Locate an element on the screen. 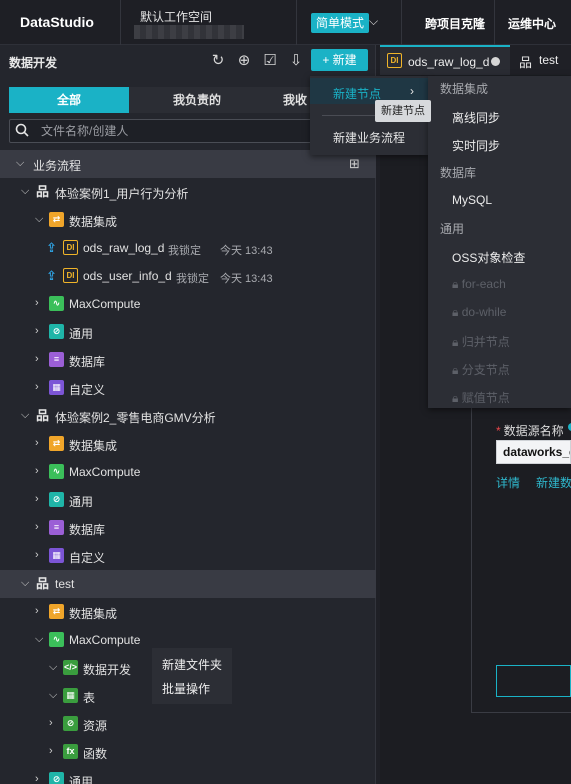  branch-node-item: 🔒︎ 分支节点 is located at coordinates (481, 369).